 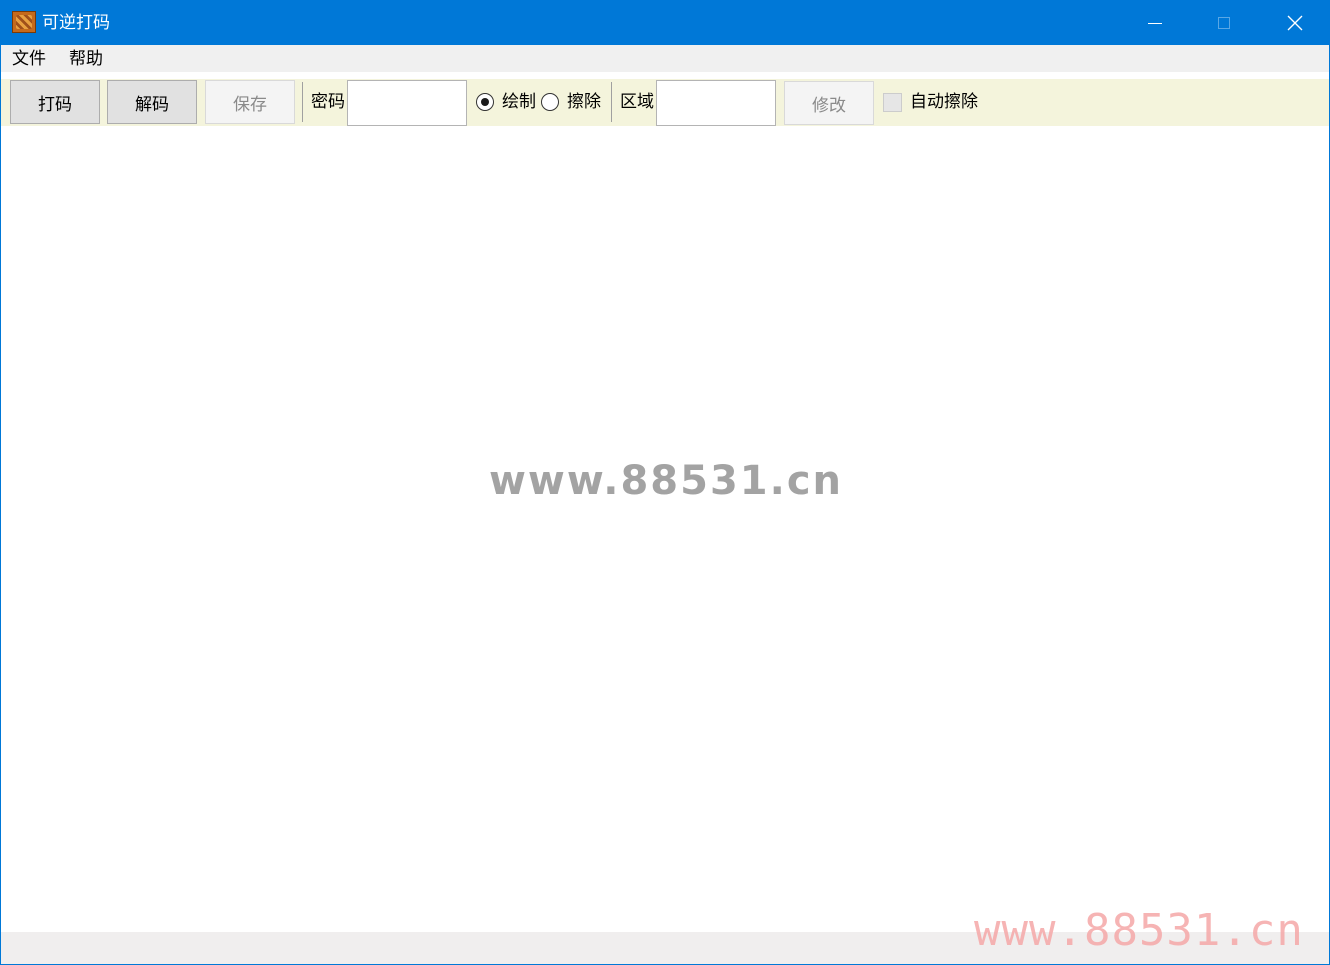 I want to click on maximize-icon, so click(x=1224, y=23).